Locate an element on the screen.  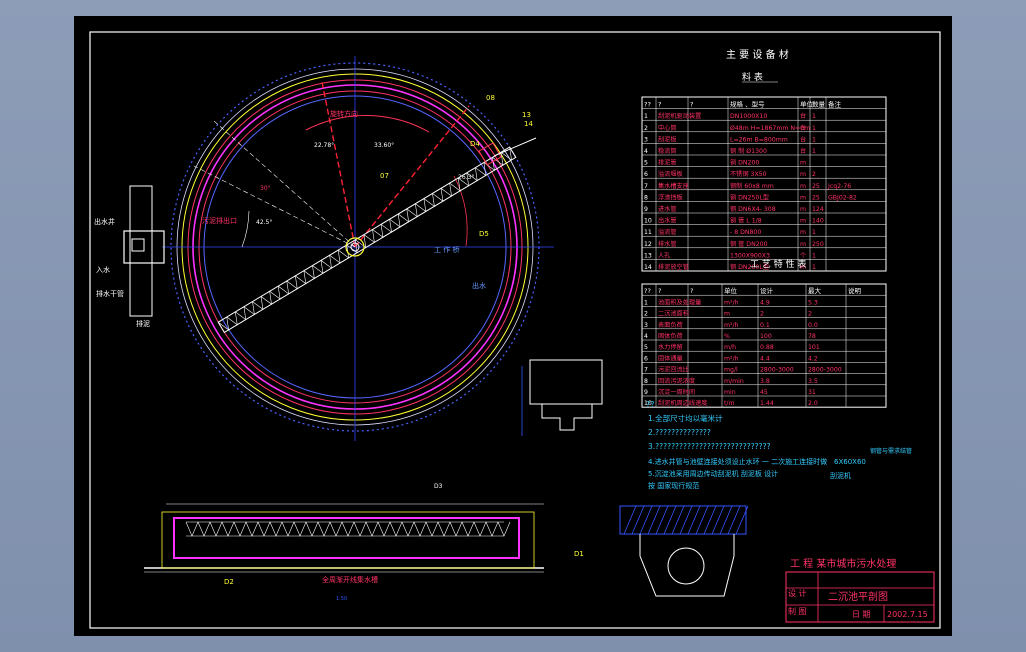
callout-13: 13 is located at coordinates (526, 115).